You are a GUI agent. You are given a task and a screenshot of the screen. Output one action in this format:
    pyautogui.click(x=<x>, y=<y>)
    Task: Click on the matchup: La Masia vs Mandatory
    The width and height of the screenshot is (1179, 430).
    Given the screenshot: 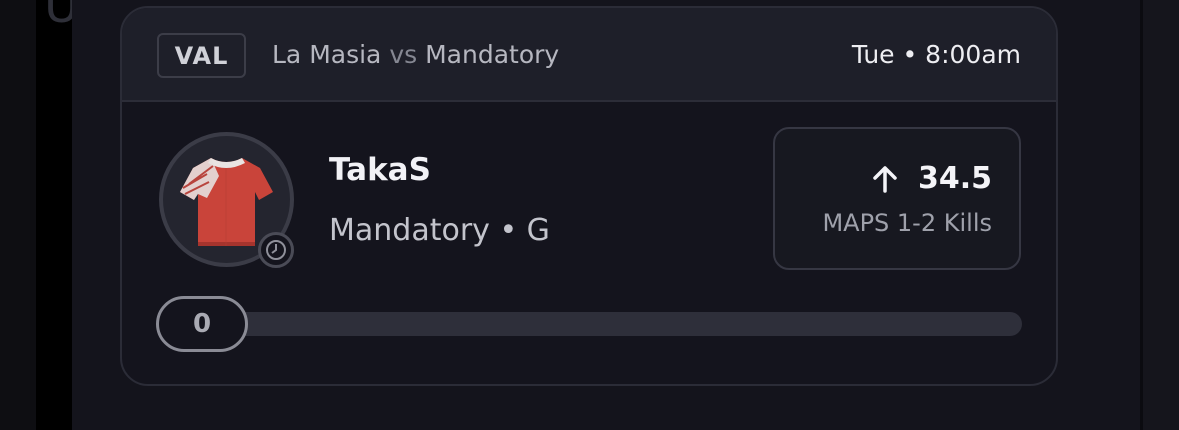 What is the action you would take?
    pyautogui.click(x=415, y=54)
    